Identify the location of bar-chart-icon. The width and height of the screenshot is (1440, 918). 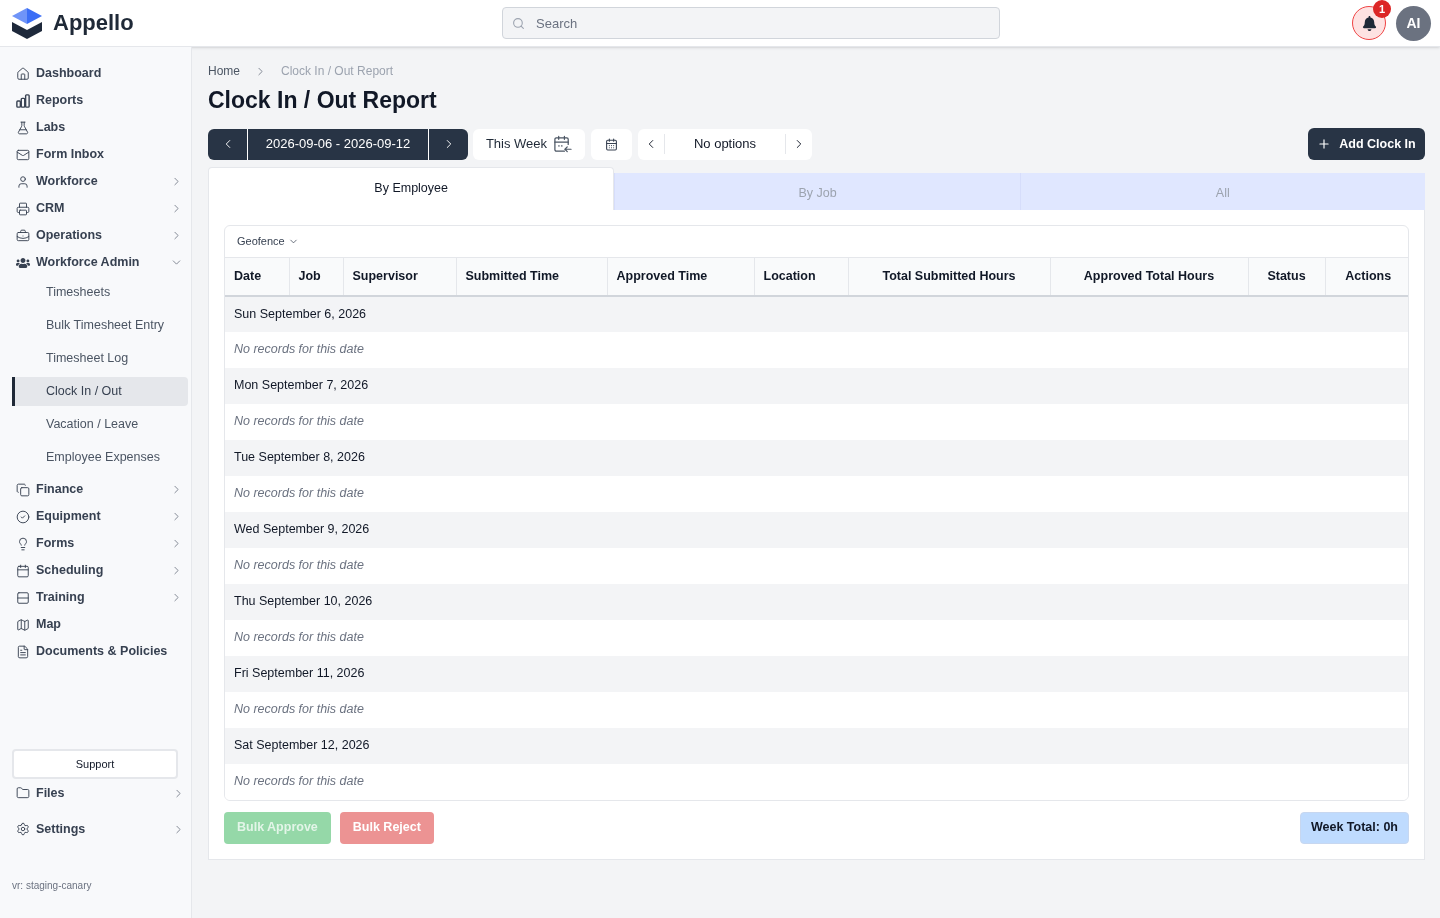
(23, 100).